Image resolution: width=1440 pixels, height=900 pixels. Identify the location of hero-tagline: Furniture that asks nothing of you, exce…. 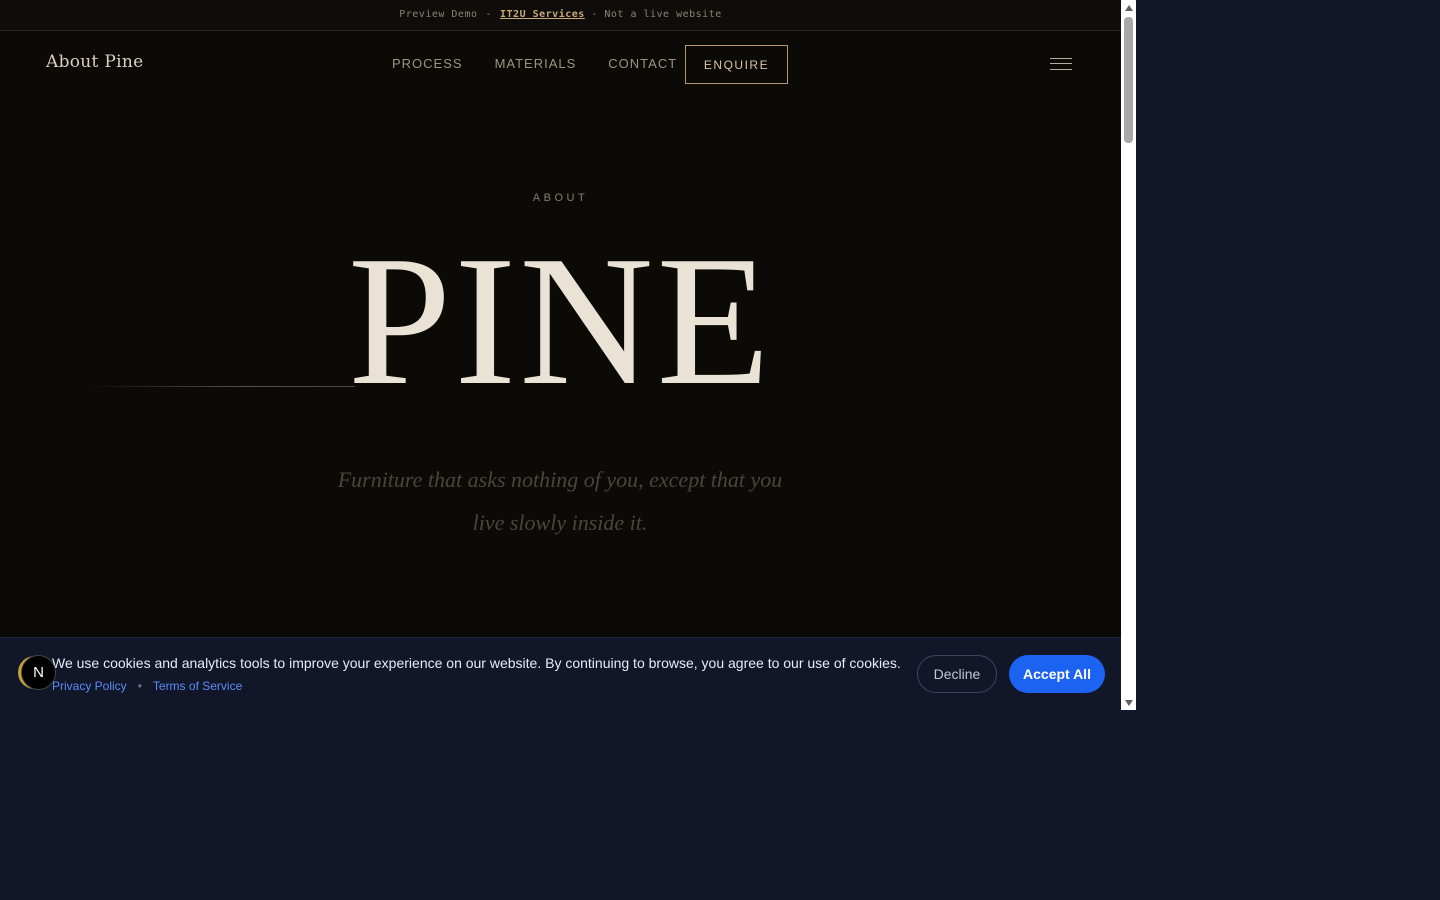
(560, 501).